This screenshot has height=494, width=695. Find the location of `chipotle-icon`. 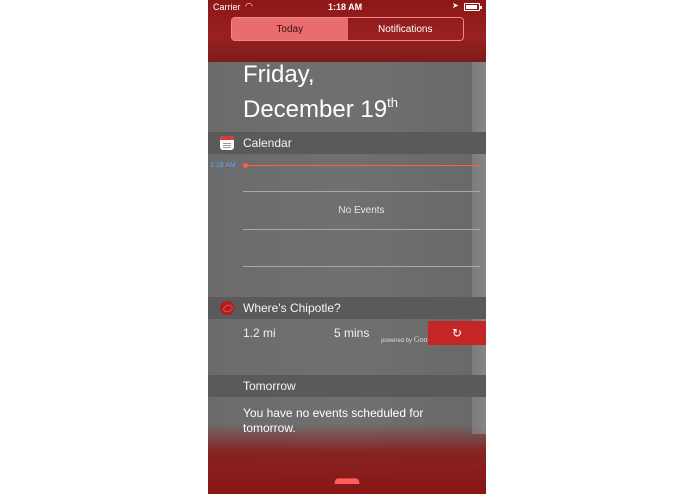

chipotle-icon is located at coordinates (227, 308).